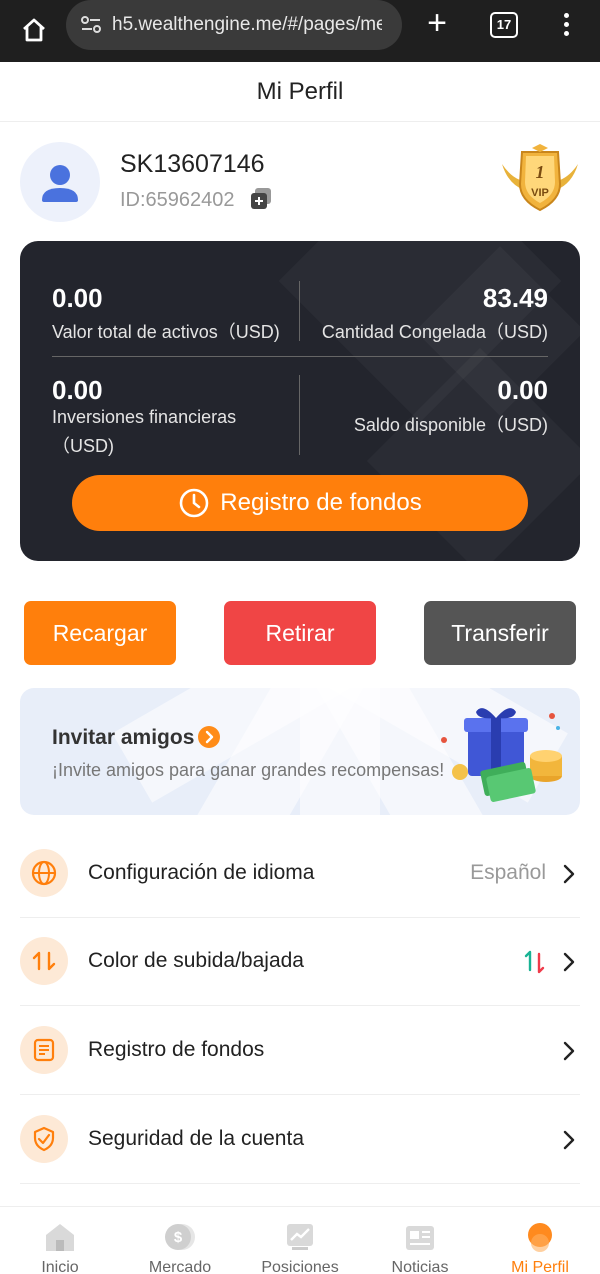 Image resolution: width=600 pixels, height=1274 pixels. I want to click on investments-label-unit: （USD), so click(83, 446).